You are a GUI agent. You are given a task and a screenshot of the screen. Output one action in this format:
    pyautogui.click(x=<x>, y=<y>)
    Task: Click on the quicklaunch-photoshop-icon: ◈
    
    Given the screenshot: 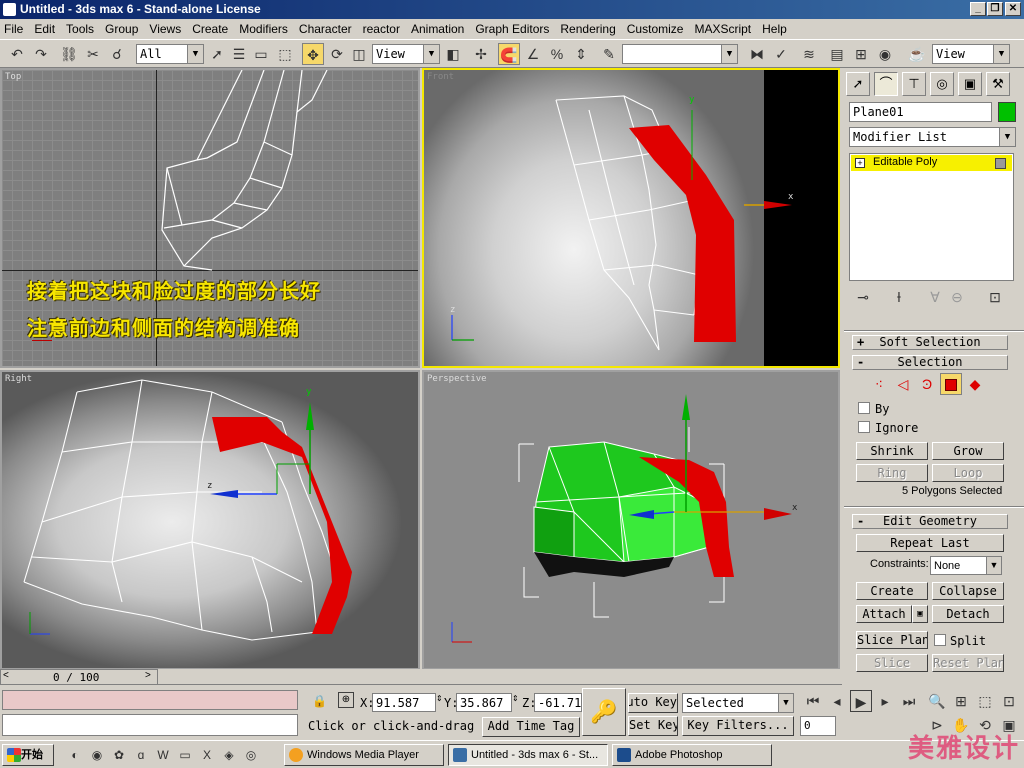 What is the action you would take?
    pyautogui.click(x=229, y=755)
    